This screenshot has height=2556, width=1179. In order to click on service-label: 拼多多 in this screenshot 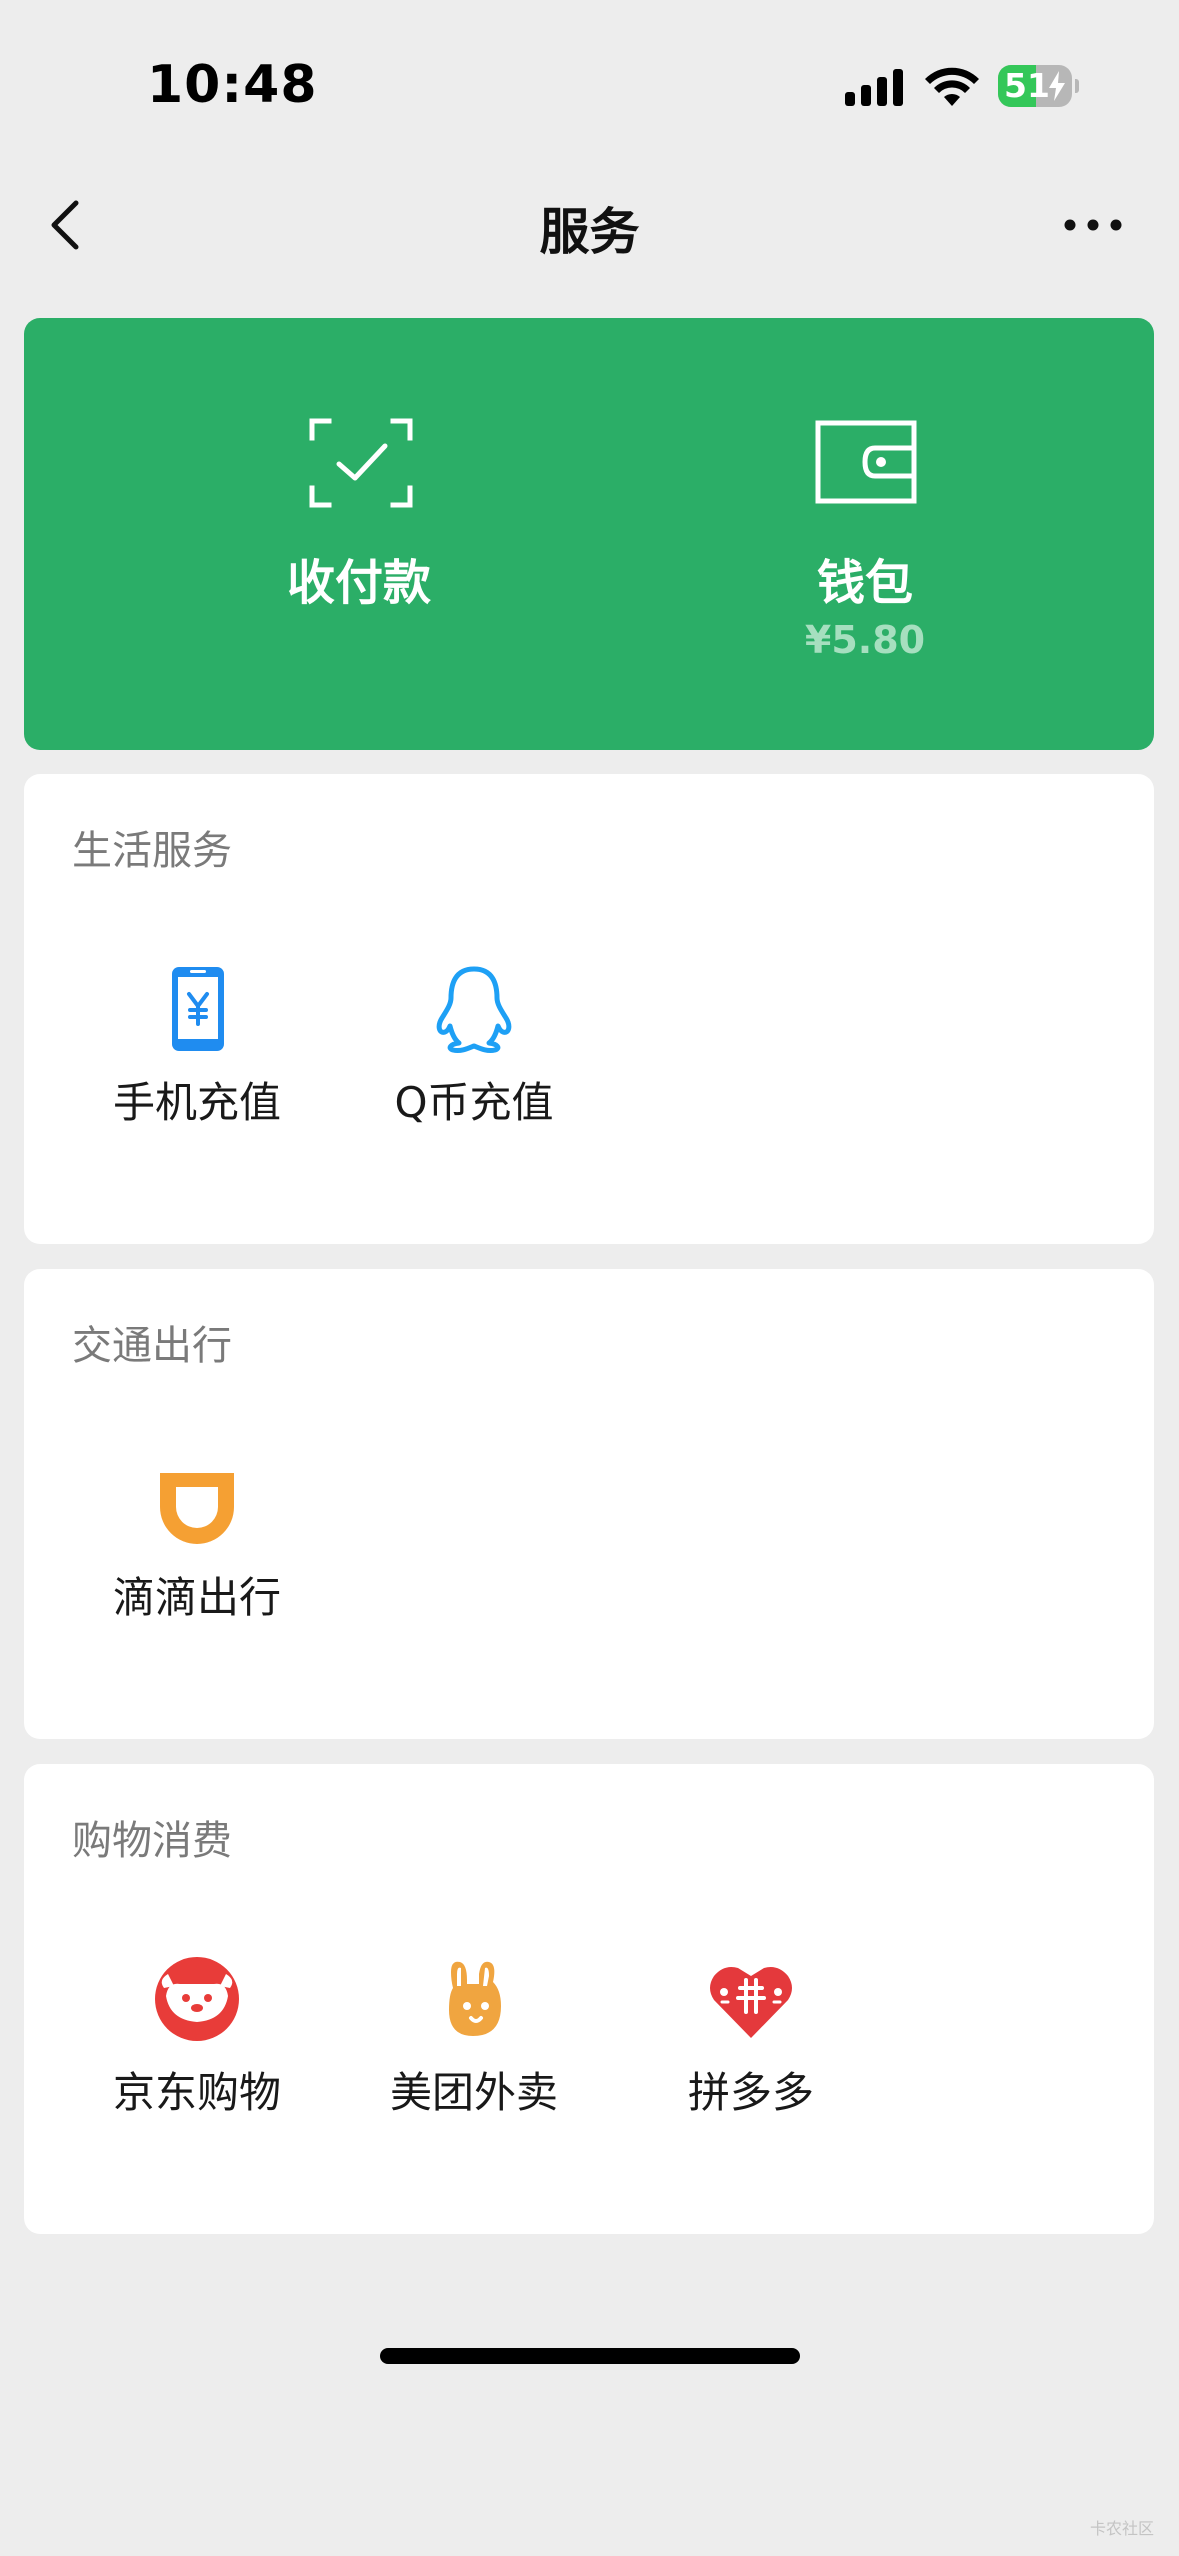, I will do `click(750, 2092)`.